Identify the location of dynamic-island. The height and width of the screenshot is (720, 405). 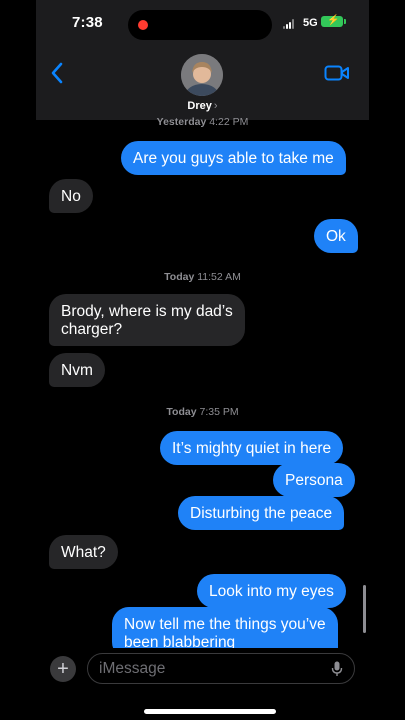
(200, 25).